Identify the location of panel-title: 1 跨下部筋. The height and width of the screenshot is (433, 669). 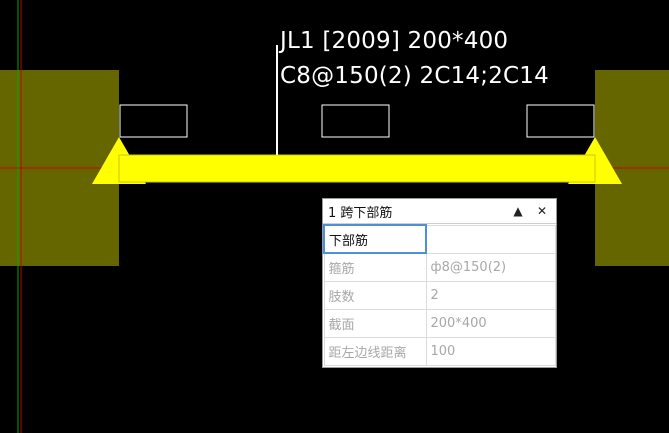
(360, 213).